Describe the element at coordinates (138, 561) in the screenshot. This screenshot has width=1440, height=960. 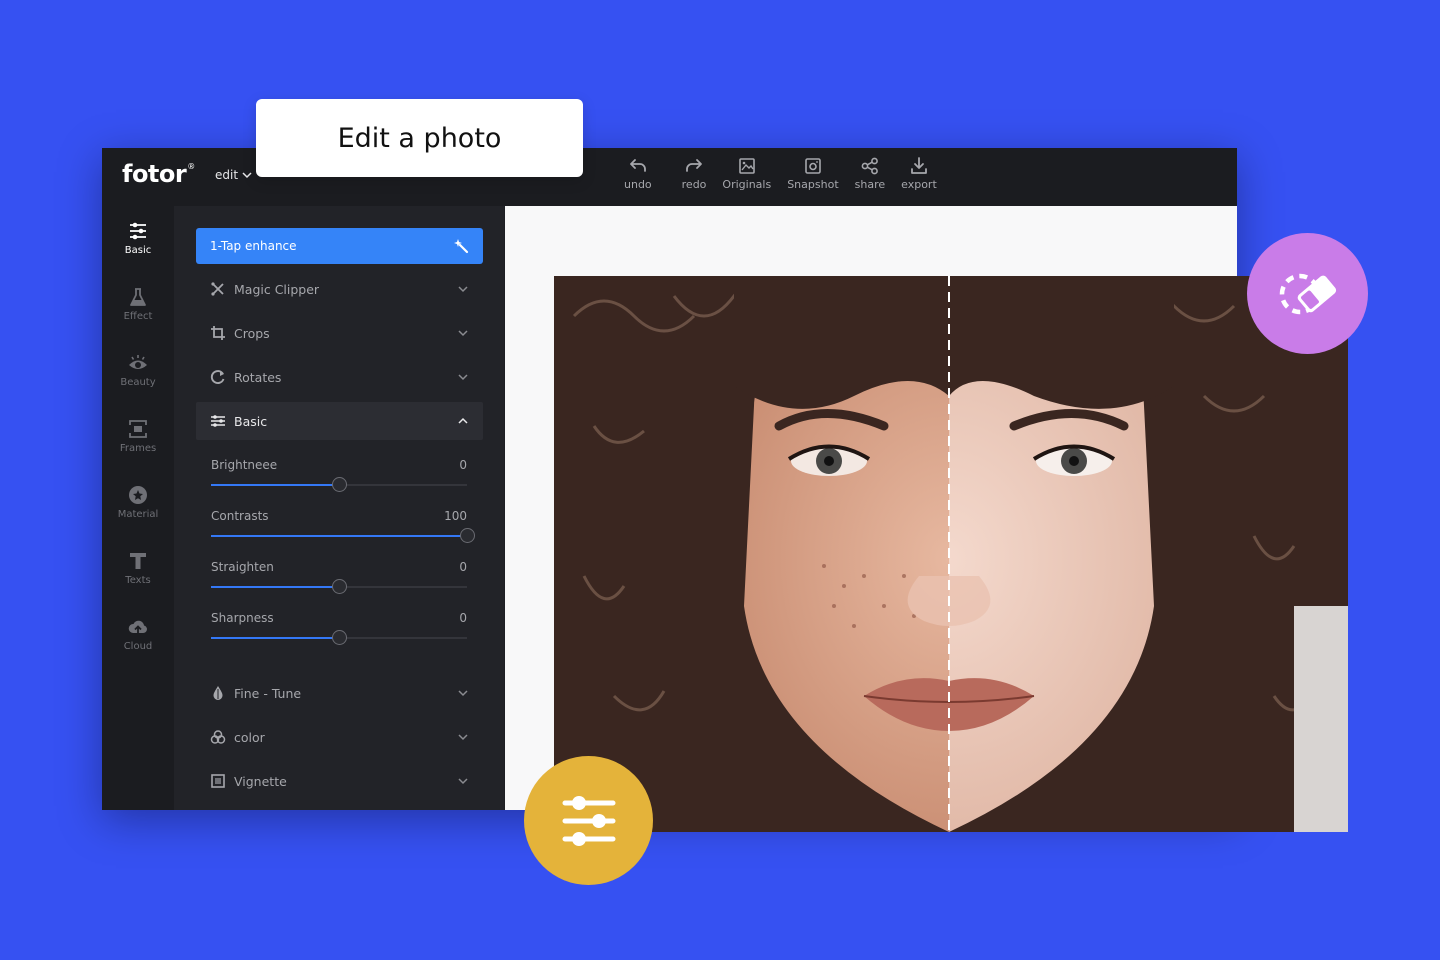
I see `text-icon` at that location.